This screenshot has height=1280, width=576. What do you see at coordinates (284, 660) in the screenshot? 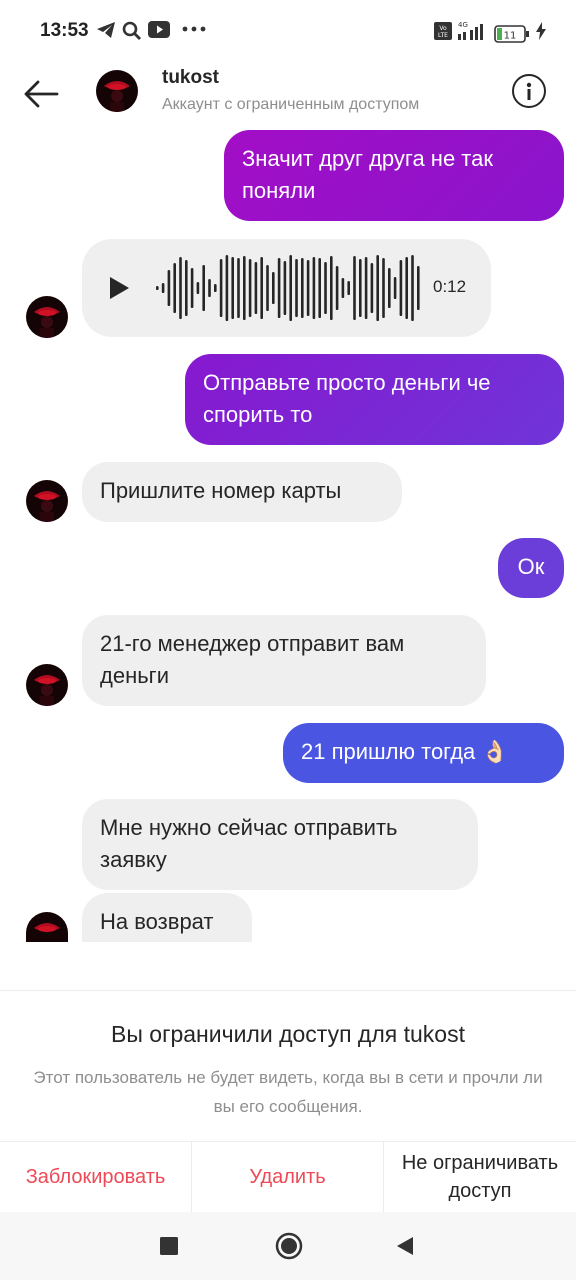
I see `message-incoming: 21-го менеджер отправит вам деньги` at bounding box center [284, 660].